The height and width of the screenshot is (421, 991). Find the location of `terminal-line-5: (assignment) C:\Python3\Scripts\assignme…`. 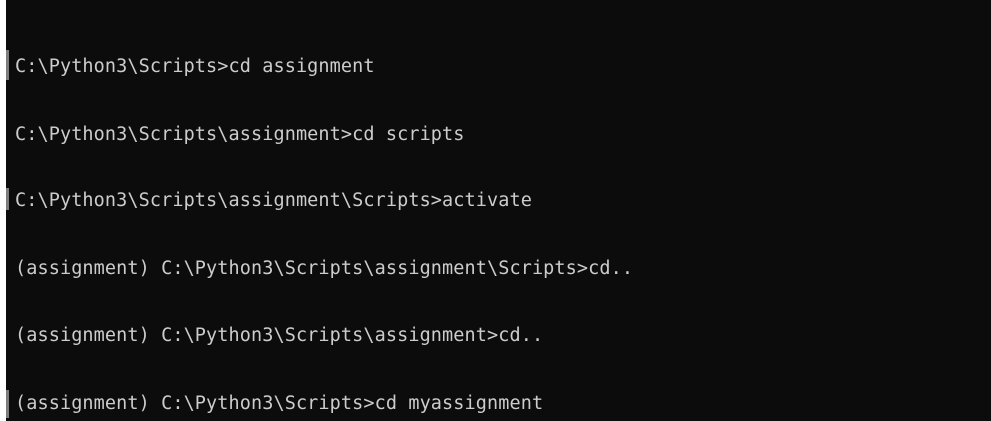

terminal-line-5: (assignment) C:\Python3\Scripts\assignme… is located at coordinates (279, 335).